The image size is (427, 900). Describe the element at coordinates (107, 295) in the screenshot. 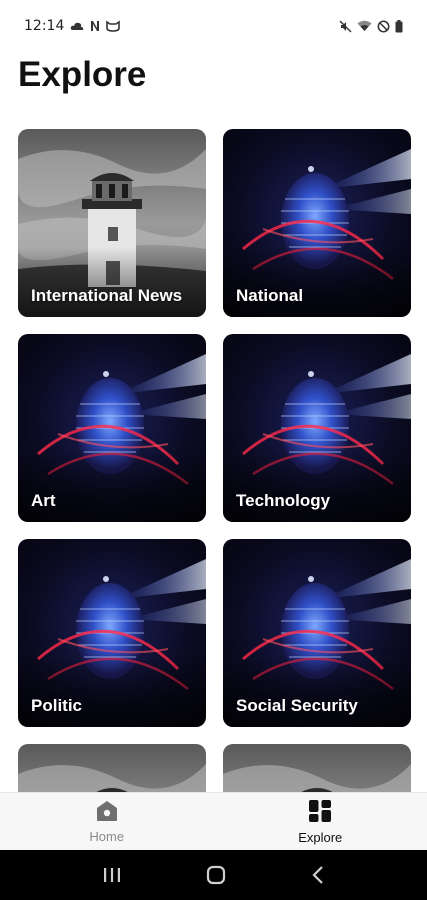

I see `category-label: International News` at that location.